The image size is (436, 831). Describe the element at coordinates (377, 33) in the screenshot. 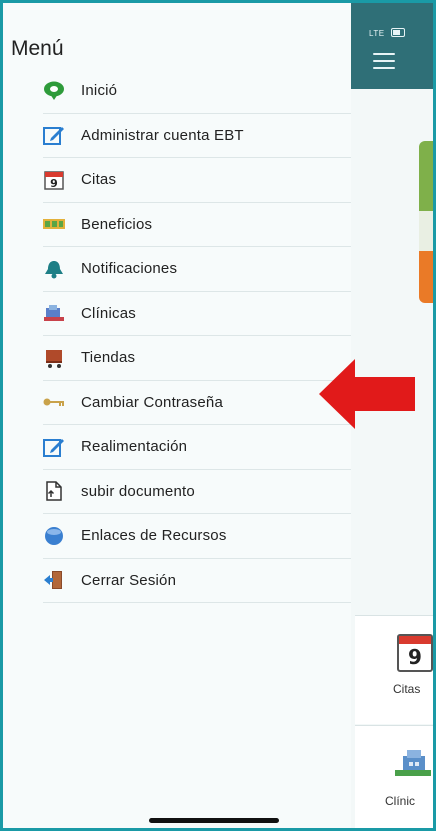

I see `network-status: LTE` at that location.